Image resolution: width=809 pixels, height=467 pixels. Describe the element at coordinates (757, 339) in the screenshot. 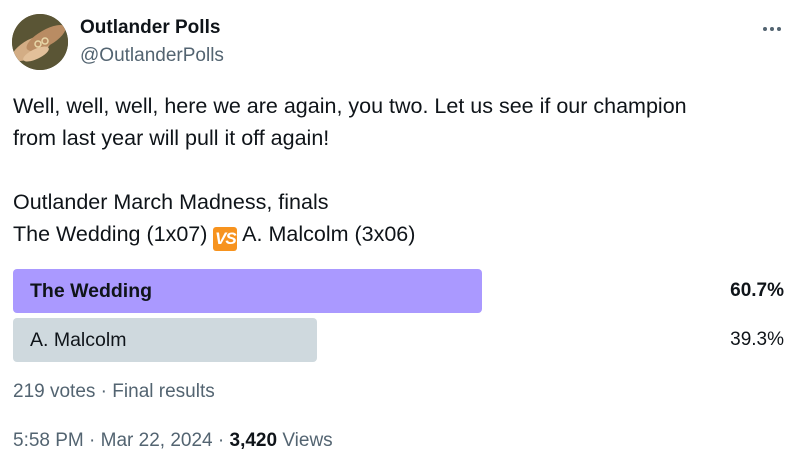

I see `poll-option-percent: 39.3%` at that location.